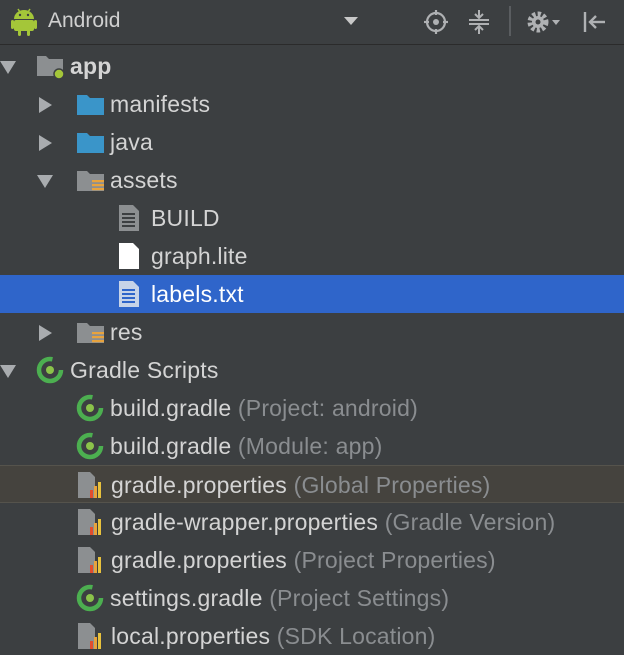  Describe the element at coordinates (394, 560) in the screenshot. I see `tree-item-hint: (Project Properties)` at that location.